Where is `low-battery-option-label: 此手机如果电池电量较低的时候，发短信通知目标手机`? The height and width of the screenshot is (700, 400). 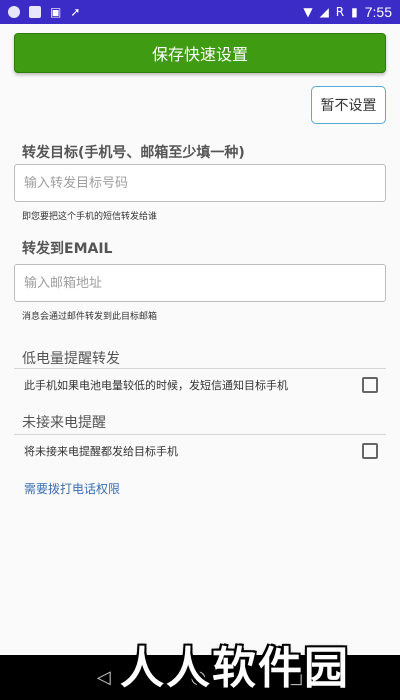 low-battery-option-label: 此手机如果电池电量较低的时候，发短信通知目标手机 is located at coordinates (156, 385).